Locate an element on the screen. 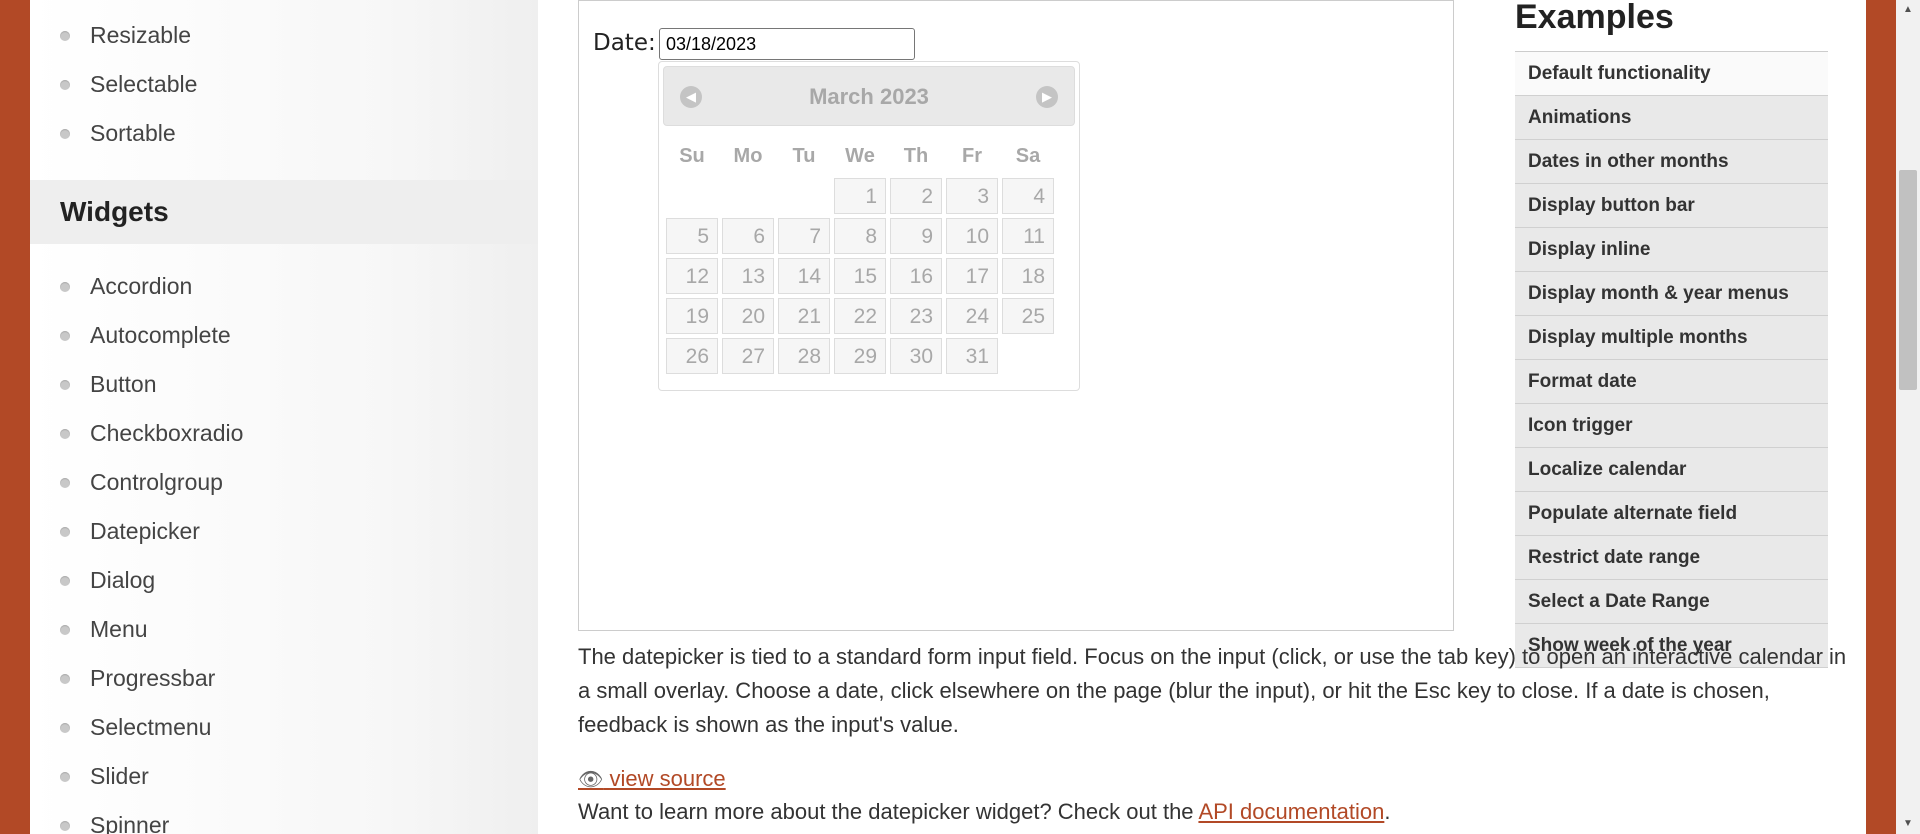 Image resolution: width=1920 pixels, height=834 pixels. weekday-header: Sa is located at coordinates (1028, 155).